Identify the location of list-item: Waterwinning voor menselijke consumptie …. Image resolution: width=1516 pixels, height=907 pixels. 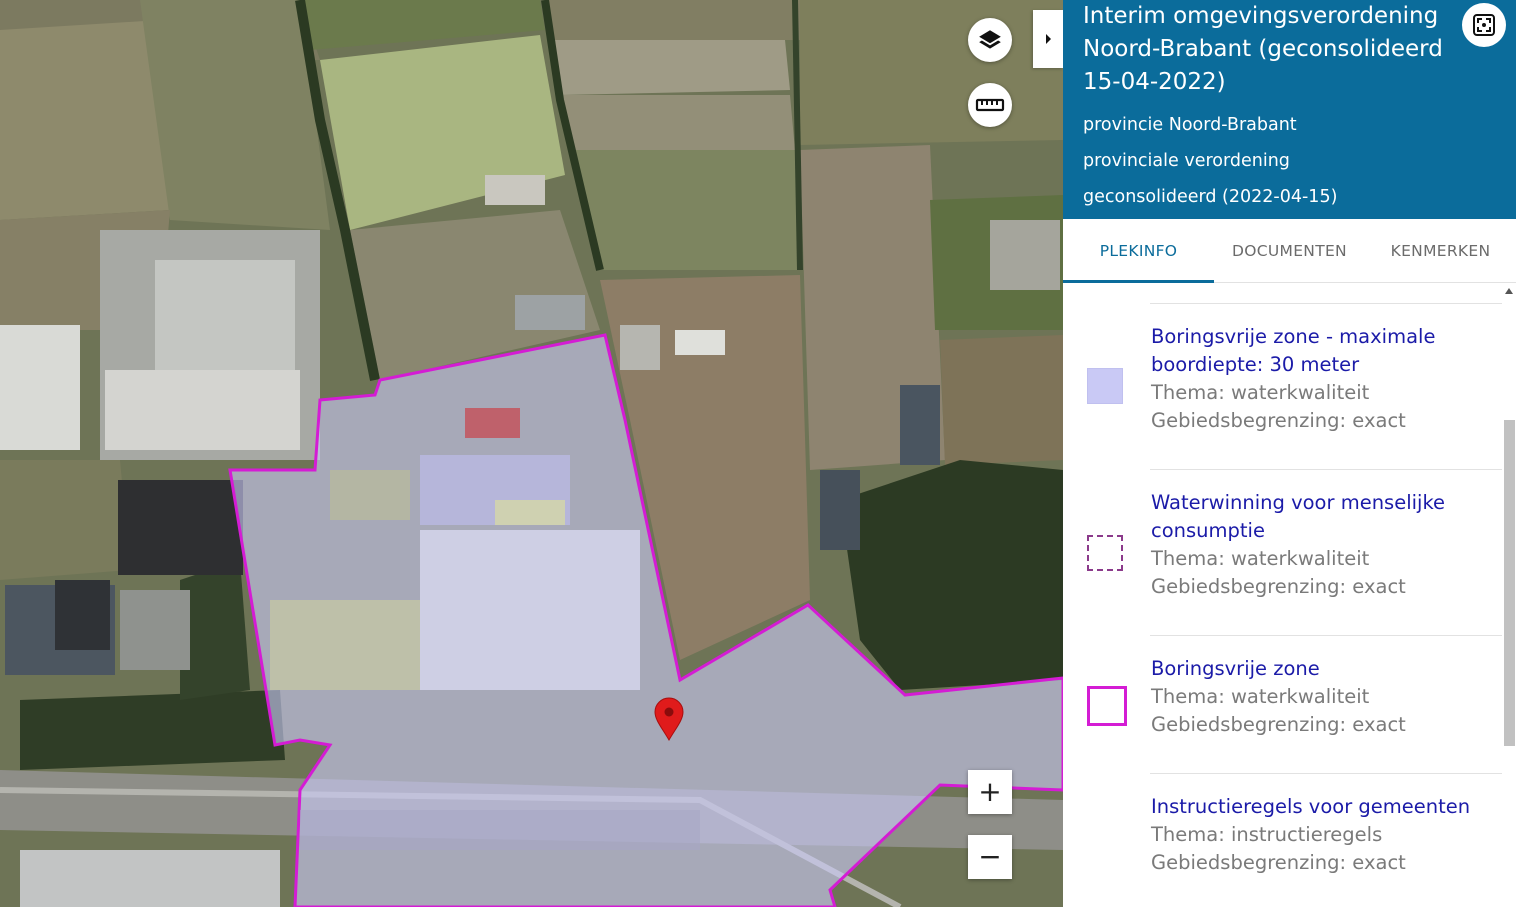
(1321, 545).